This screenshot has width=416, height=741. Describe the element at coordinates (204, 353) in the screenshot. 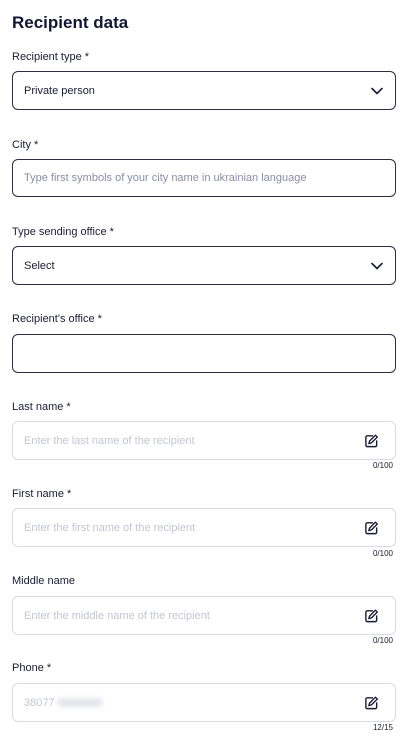

I see `recipient-office-input` at that location.